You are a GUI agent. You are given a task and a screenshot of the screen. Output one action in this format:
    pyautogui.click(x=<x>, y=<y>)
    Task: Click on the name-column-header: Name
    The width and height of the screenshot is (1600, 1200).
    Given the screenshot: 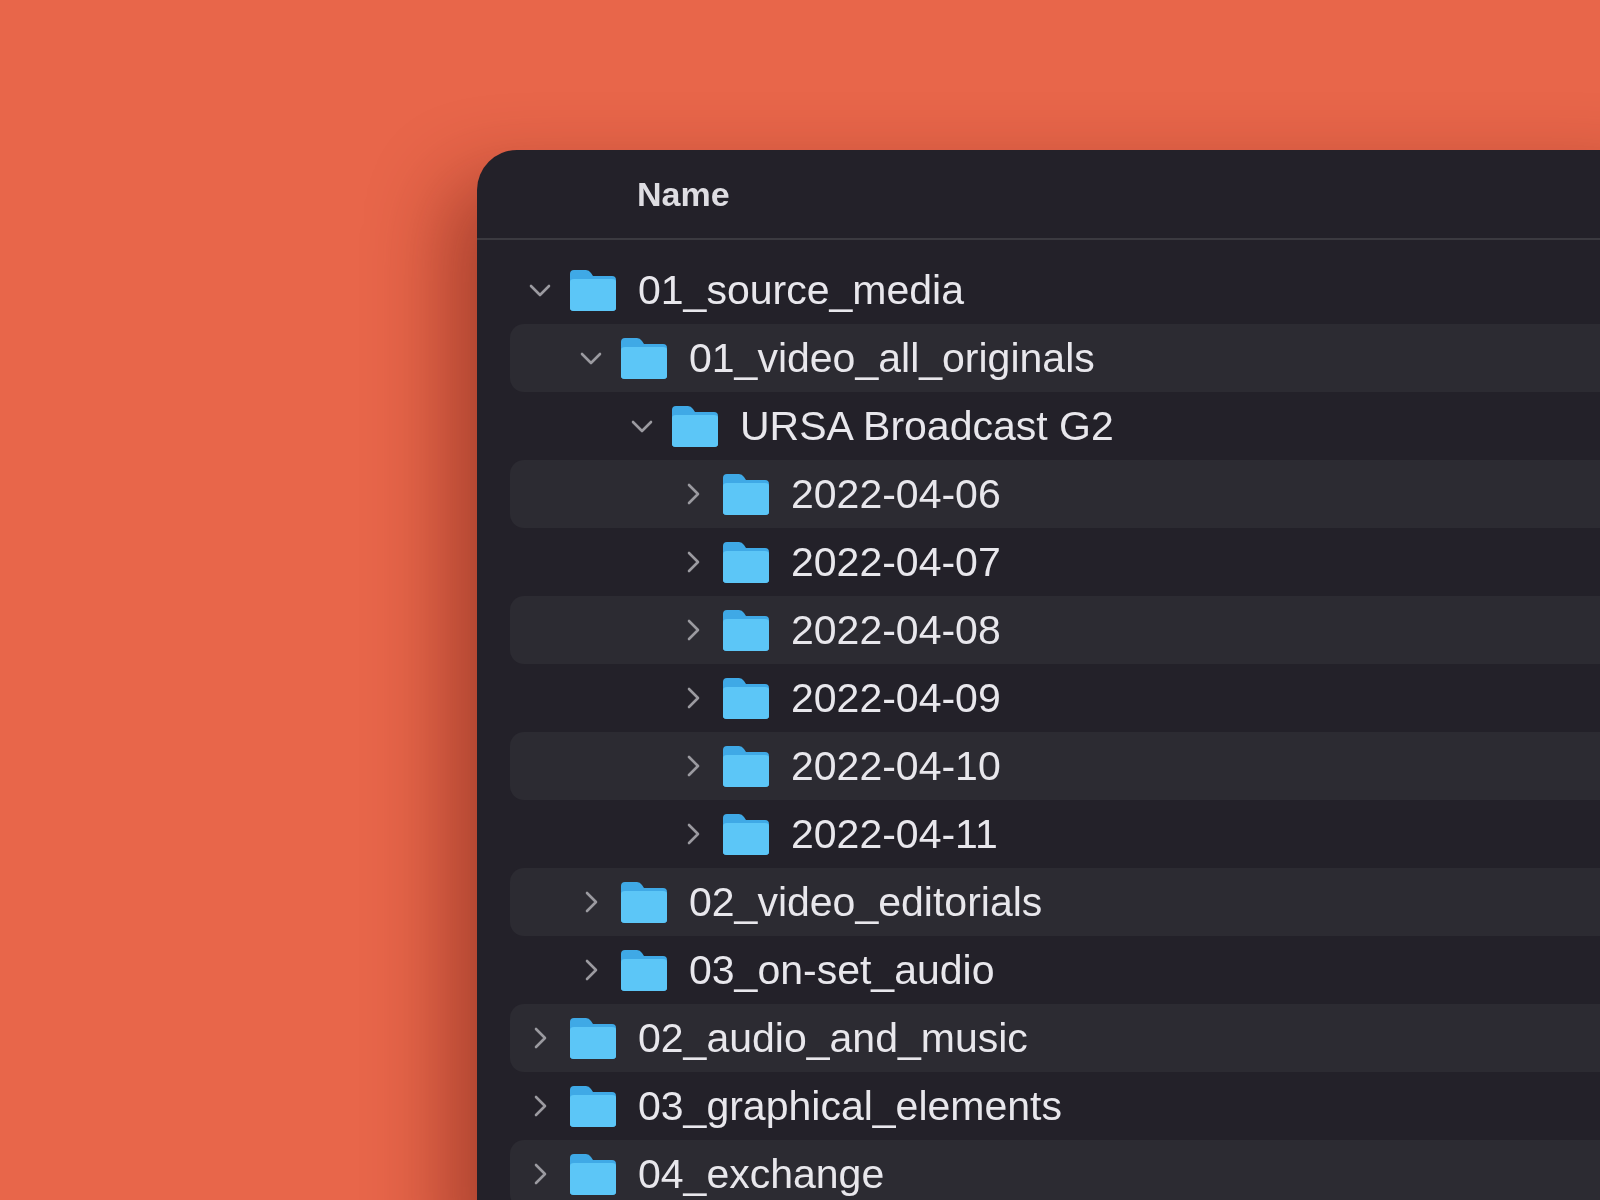 What is the action you would take?
    pyautogui.click(x=683, y=194)
    